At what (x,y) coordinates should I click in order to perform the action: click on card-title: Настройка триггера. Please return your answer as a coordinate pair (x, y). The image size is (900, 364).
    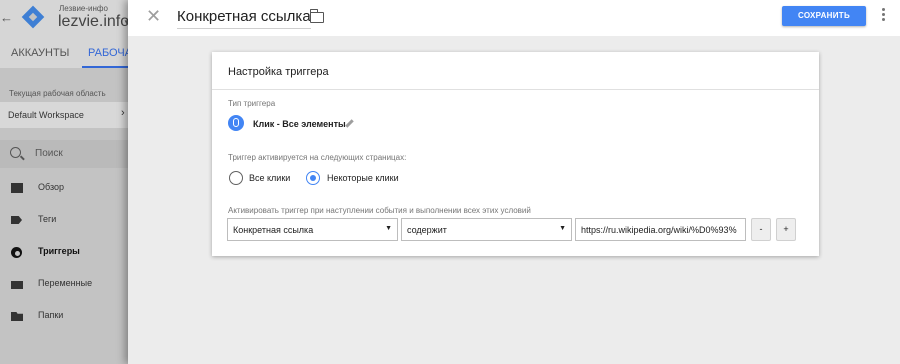
    Looking at the image, I should click on (278, 72).